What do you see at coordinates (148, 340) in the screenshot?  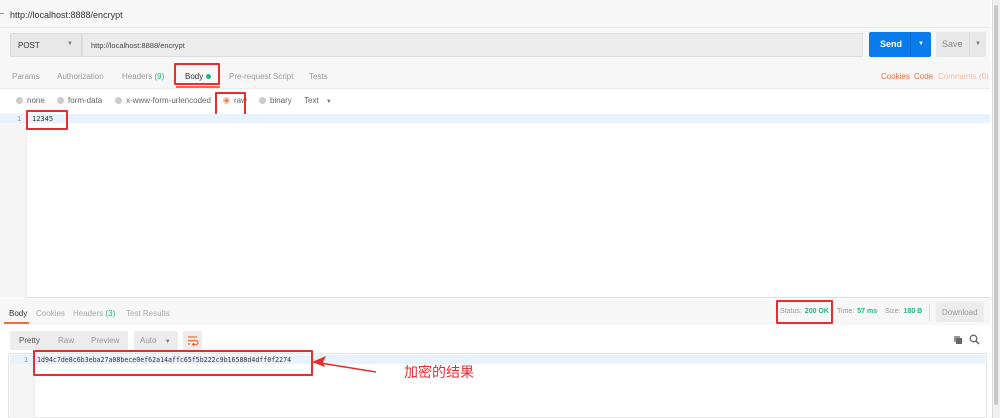 I see `auto-label: Auto` at bounding box center [148, 340].